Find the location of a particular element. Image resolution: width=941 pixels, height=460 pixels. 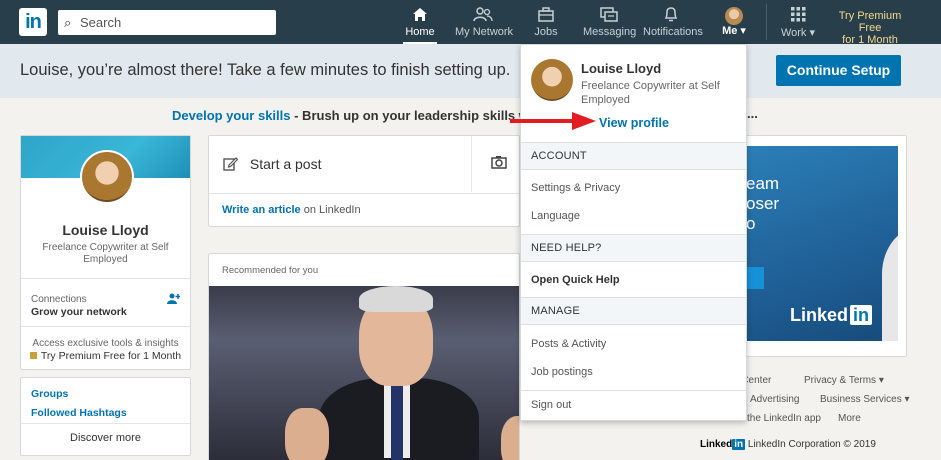

connections-label: Connections is located at coordinates (59, 299).